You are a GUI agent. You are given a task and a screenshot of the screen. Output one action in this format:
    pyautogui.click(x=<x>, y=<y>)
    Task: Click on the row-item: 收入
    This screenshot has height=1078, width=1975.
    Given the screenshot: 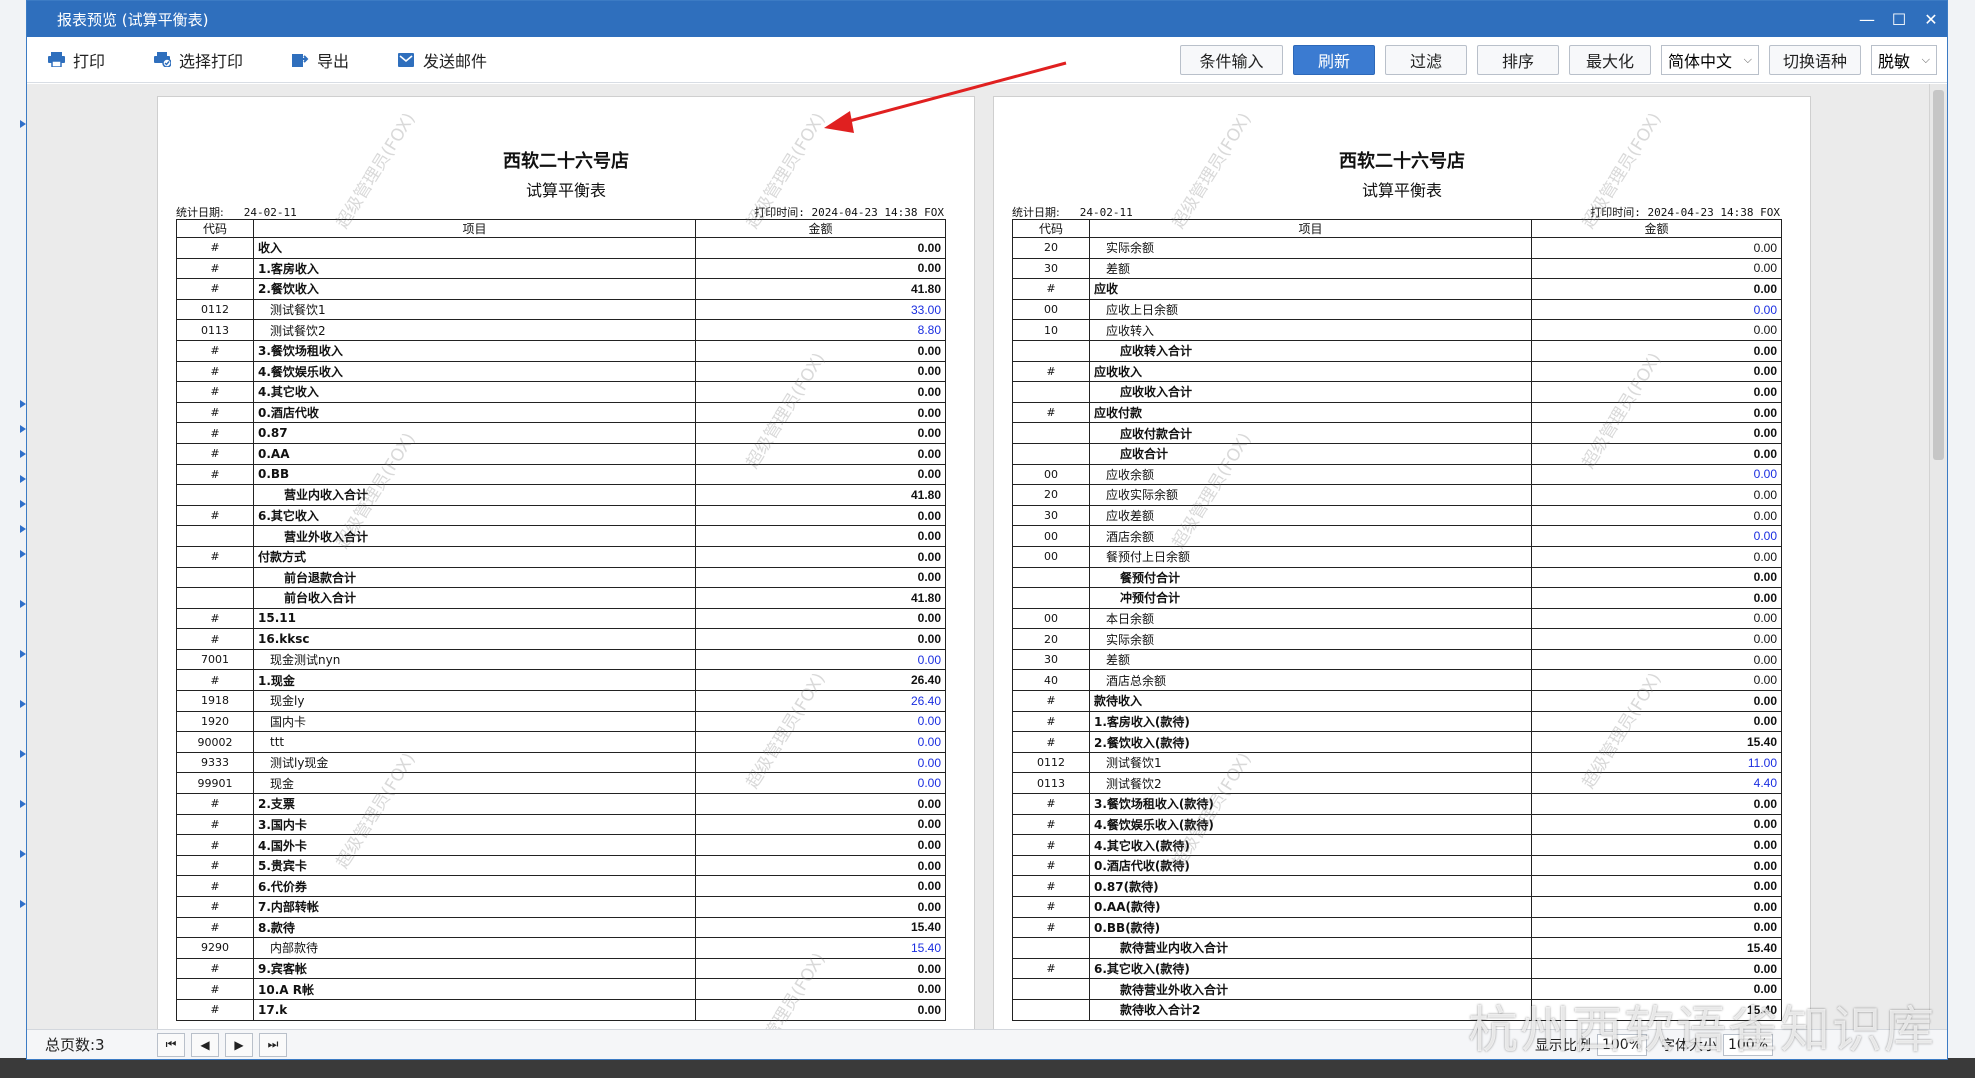 What is the action you would take?
    pyautogui.click(x=474, y=248)
    